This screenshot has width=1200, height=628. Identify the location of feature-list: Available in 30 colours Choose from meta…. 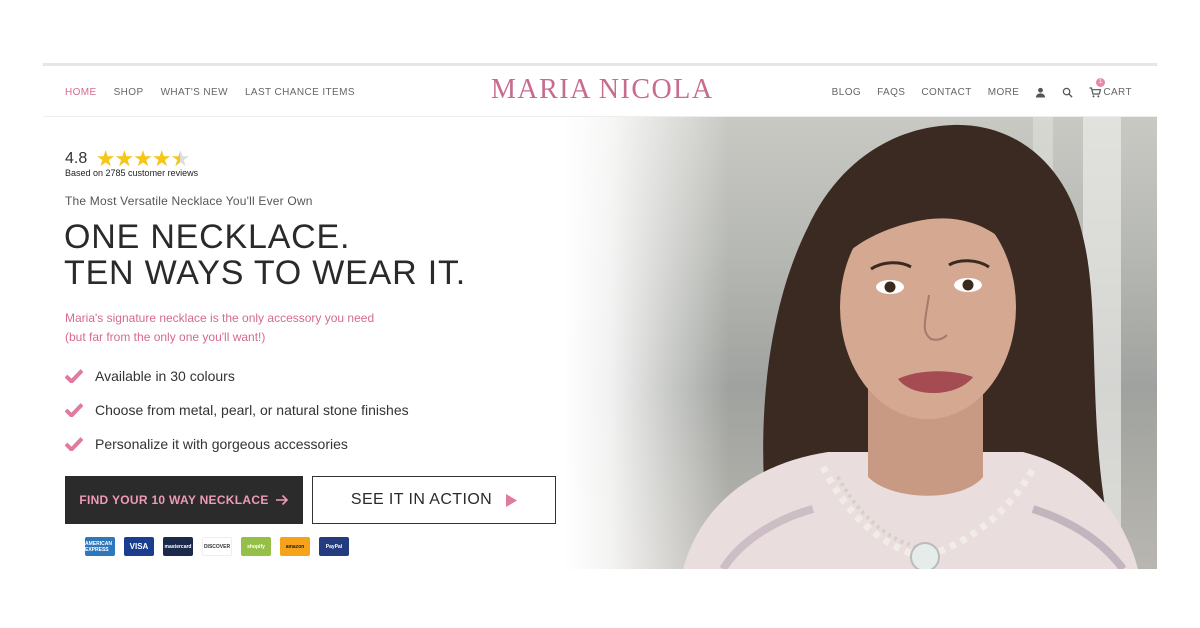
(237, 410).